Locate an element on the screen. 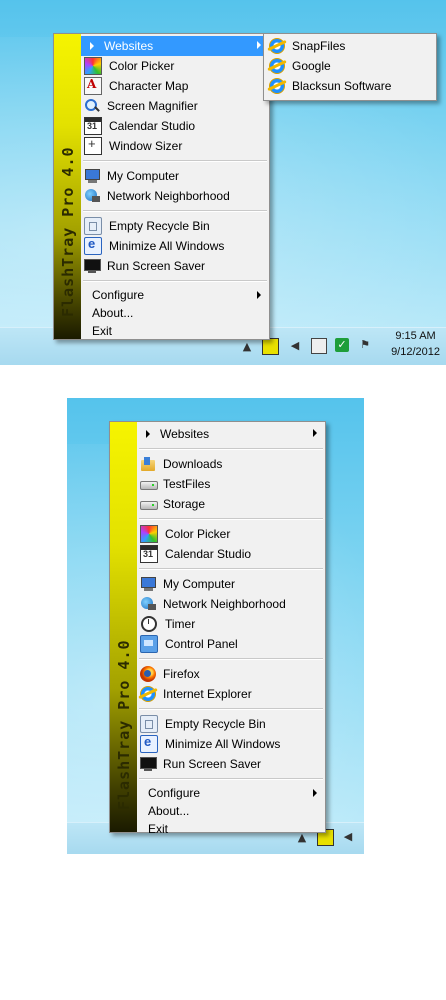 This screenshot has width=446, height=1000. menu-item-label: Internet Explorer is located at coordinates (207, 694).